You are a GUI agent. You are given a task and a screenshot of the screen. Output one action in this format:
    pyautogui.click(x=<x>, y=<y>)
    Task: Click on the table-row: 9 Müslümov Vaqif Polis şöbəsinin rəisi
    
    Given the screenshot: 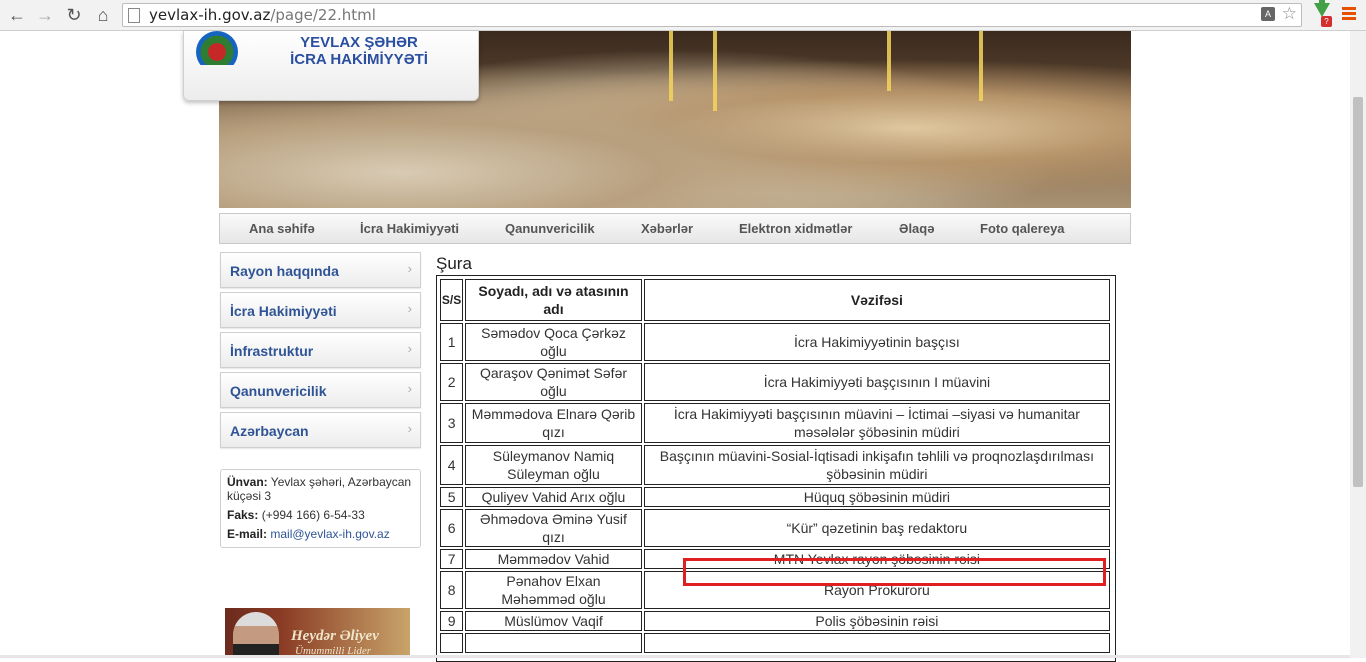 What is the action you would take?
    pyautogui.click(x=775, y=621)
    